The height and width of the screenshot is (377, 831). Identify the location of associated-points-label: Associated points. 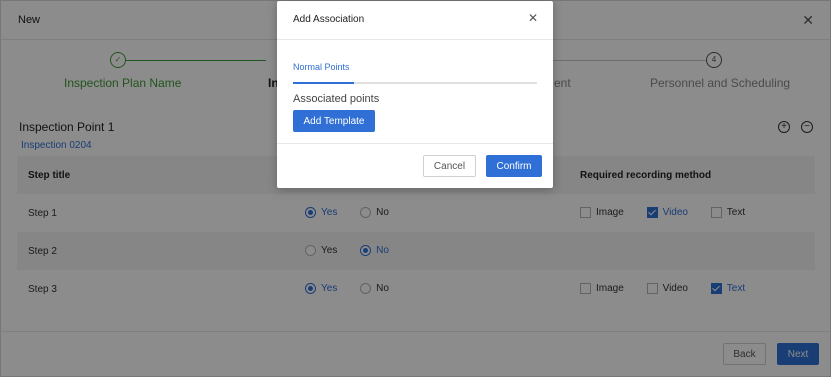
(336, 99).